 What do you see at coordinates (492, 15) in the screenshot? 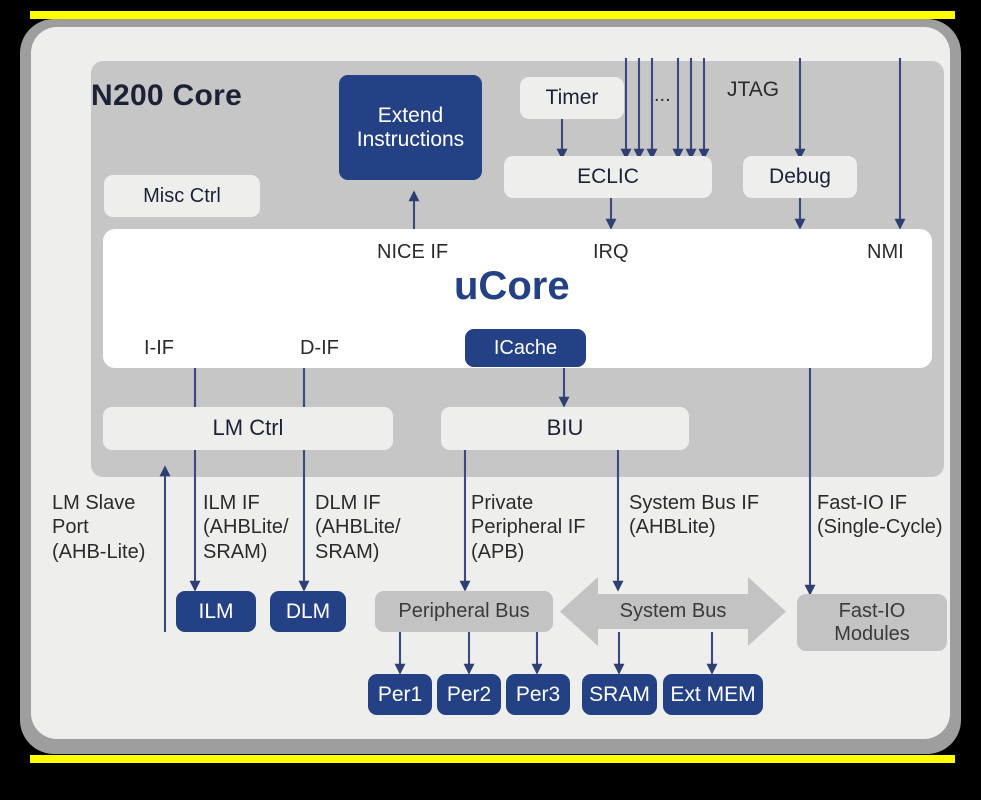
I see `top-highlight-bar` at bounding box center [492, 15].